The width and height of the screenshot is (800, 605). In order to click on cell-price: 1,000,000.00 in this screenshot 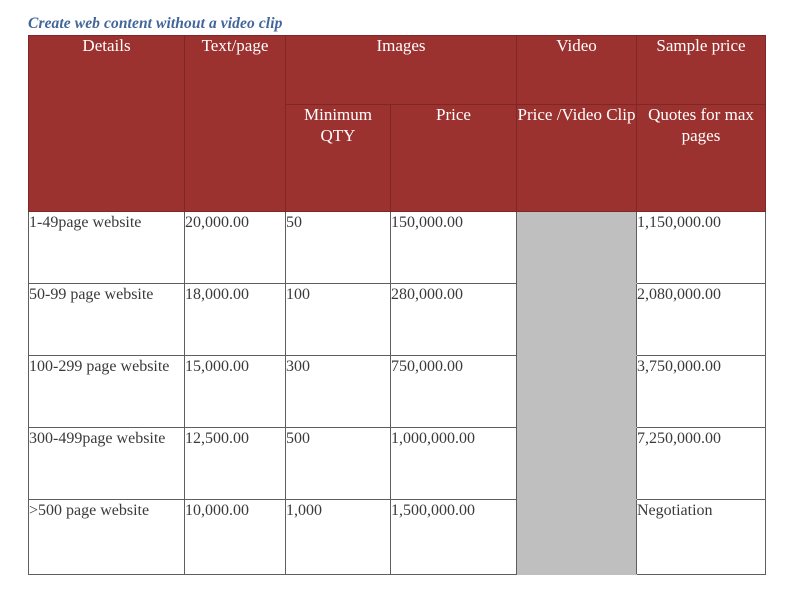, I will do `click(453, 463)`.